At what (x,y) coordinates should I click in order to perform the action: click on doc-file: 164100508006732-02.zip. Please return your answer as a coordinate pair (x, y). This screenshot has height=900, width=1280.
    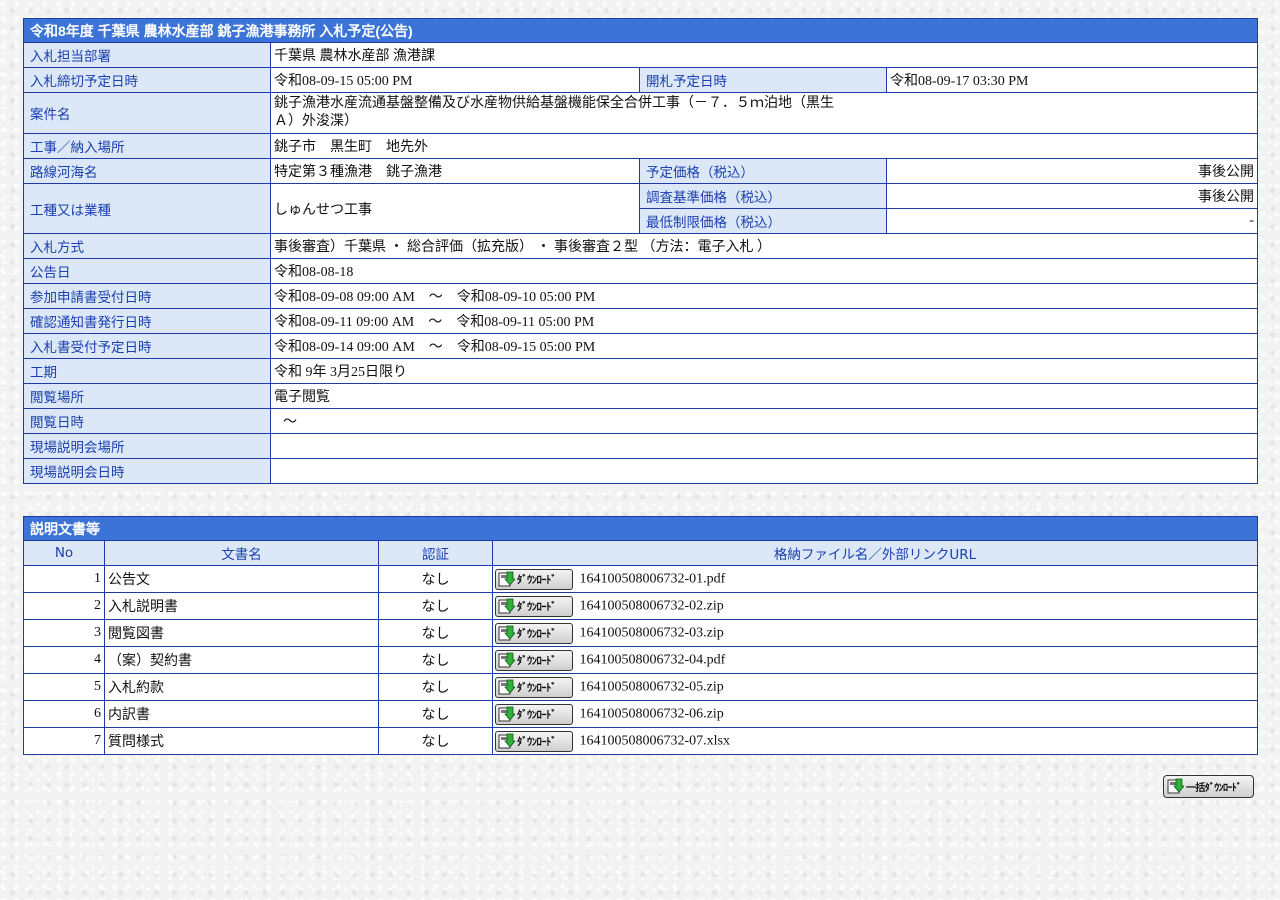
    Looking at the image, I should click on (651, 606).